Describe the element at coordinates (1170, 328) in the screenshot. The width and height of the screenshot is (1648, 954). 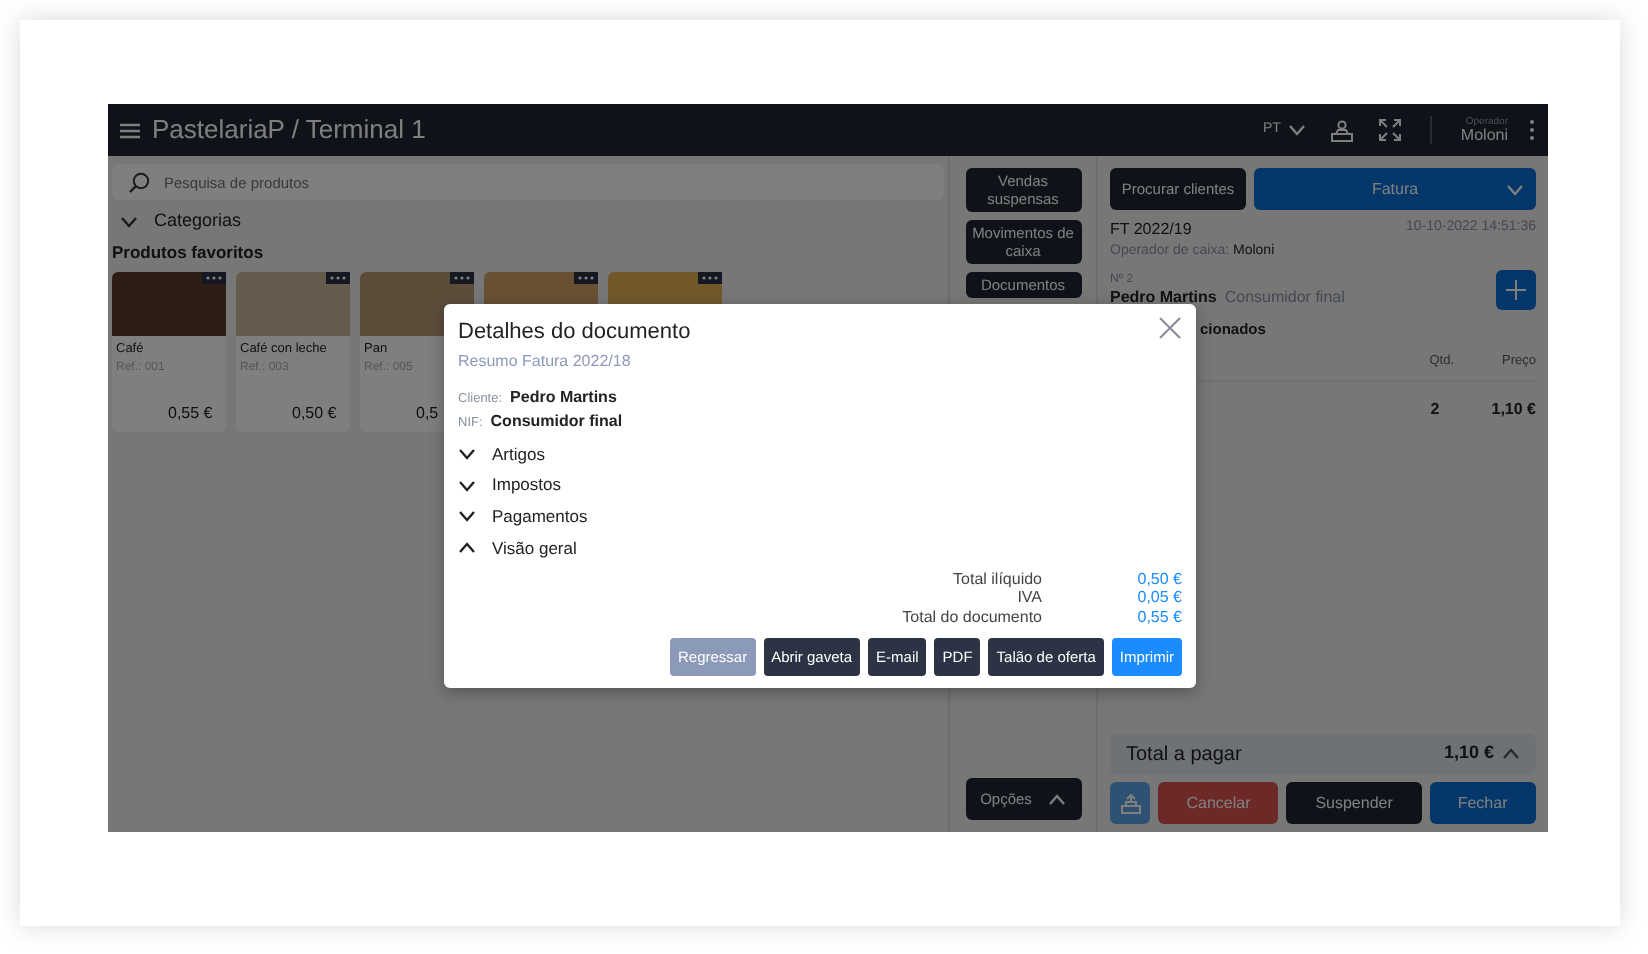
I see `close-icon` at that location.